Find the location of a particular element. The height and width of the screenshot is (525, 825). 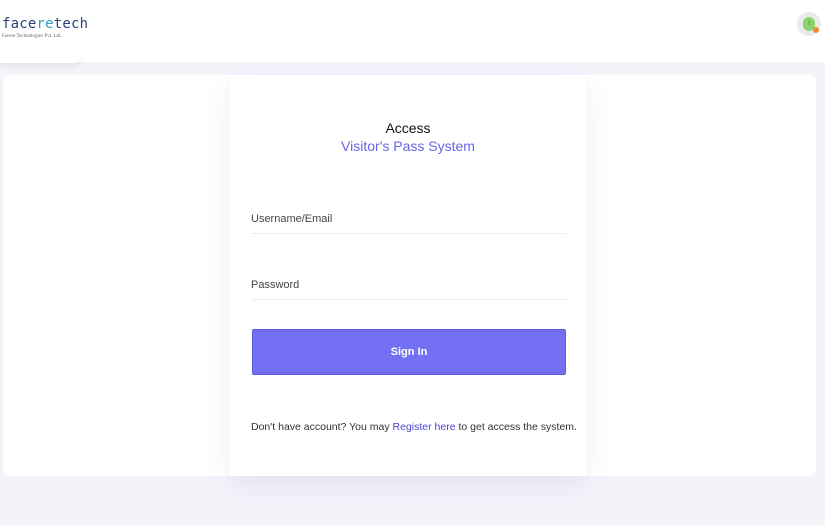

username-input is located at coordinates (408, 219).